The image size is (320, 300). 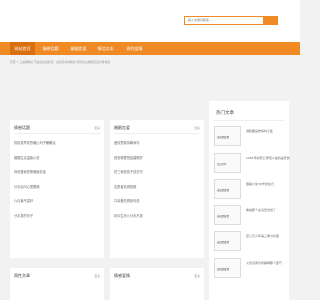 What do you see at coordinates (150, 48) in the screenshot?
I see `main-nav: 网站首页 情感话题 婚姻恋爱 情话文本 两性爱情` at bounding box center [150, 48].